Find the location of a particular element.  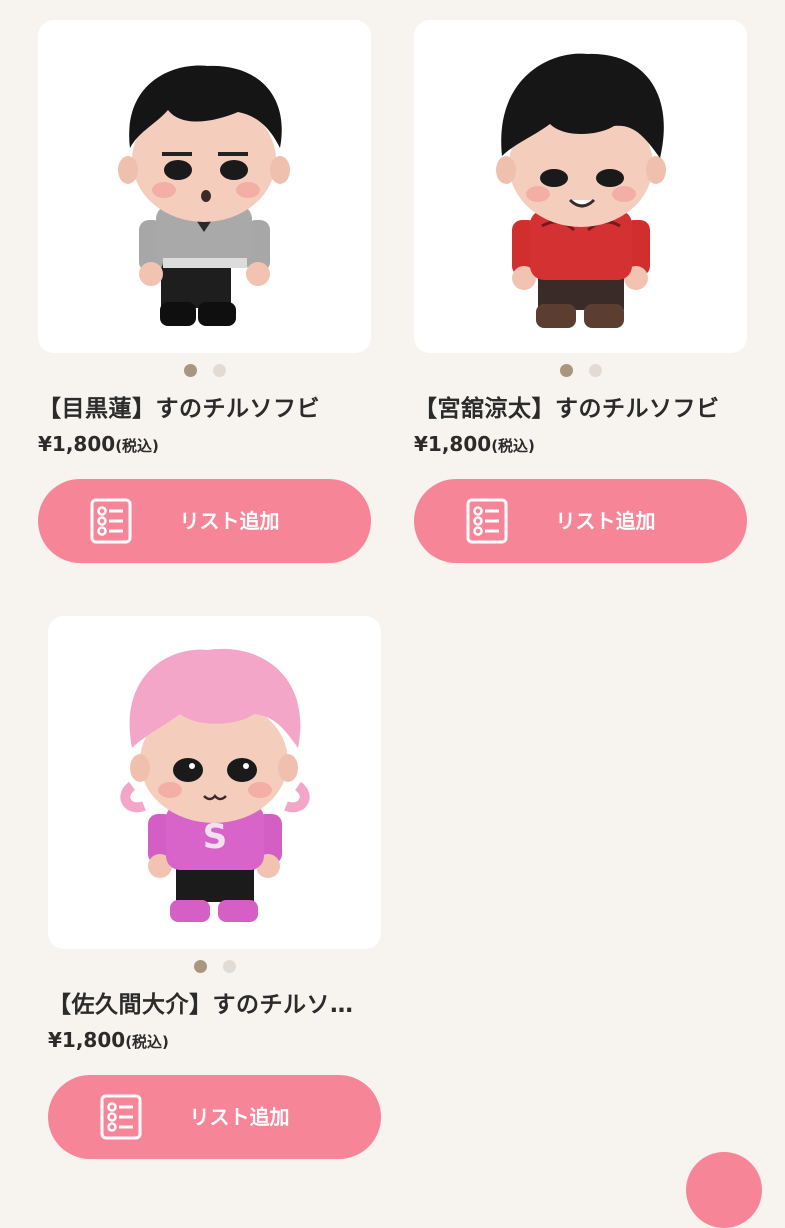

figure-meguro-image is located at coordinates (204, 195).